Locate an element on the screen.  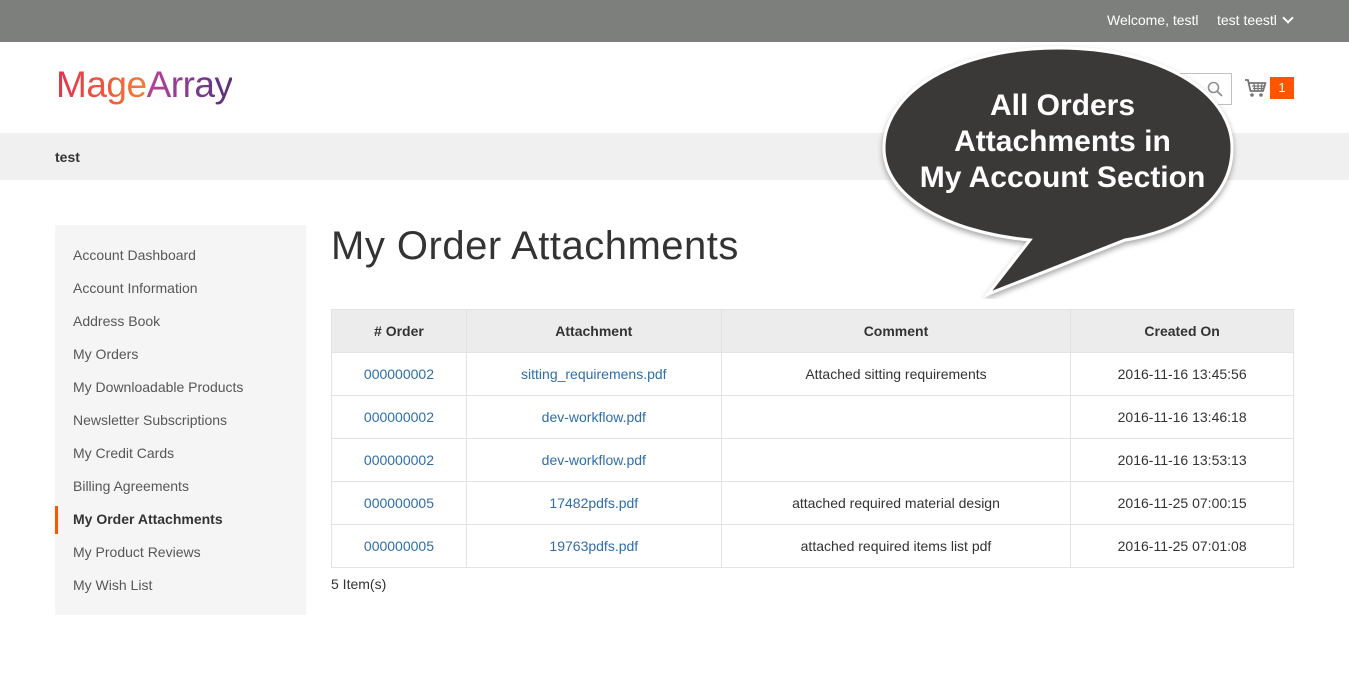
column-header-order: # Order is located at coordinates (399, 331).